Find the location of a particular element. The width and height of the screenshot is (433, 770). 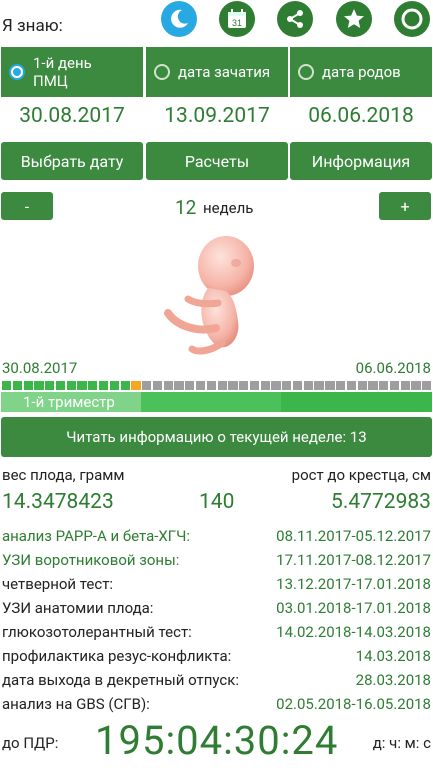

week-value: 12 is located at coordinates (186, 207).